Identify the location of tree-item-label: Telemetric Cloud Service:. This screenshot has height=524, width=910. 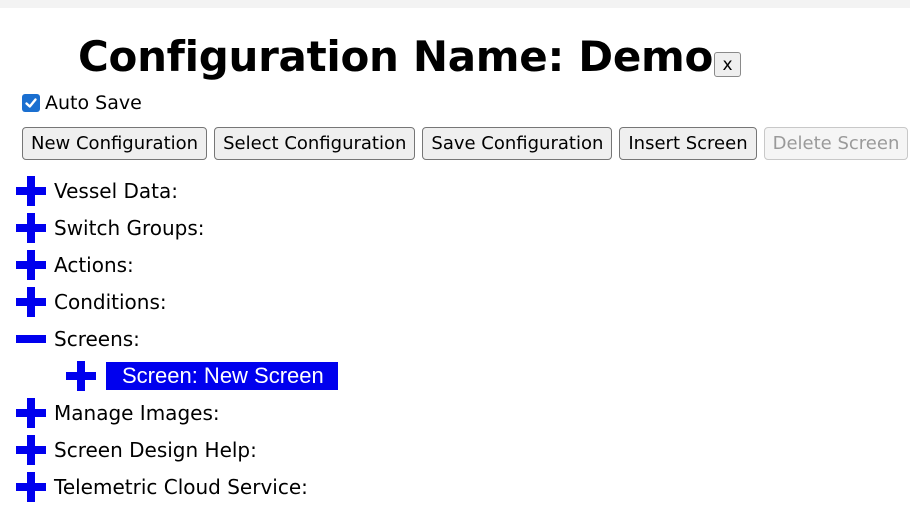
(181, 486).